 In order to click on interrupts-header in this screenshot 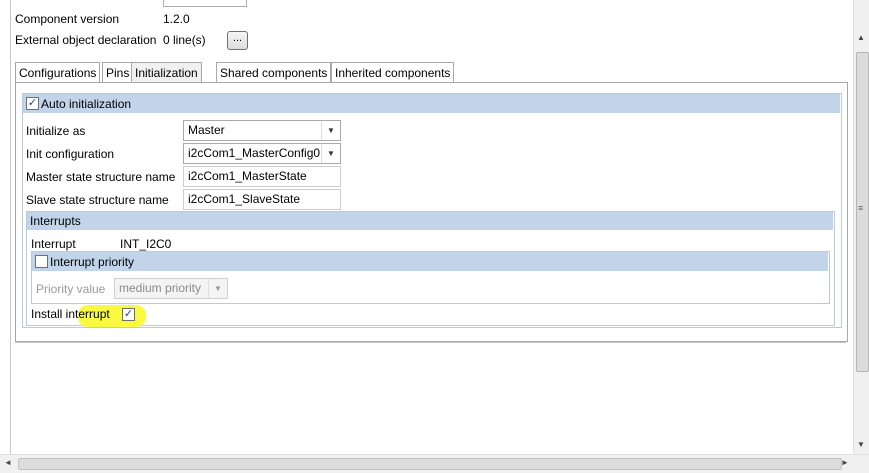, I will do `click(430, 221)`.